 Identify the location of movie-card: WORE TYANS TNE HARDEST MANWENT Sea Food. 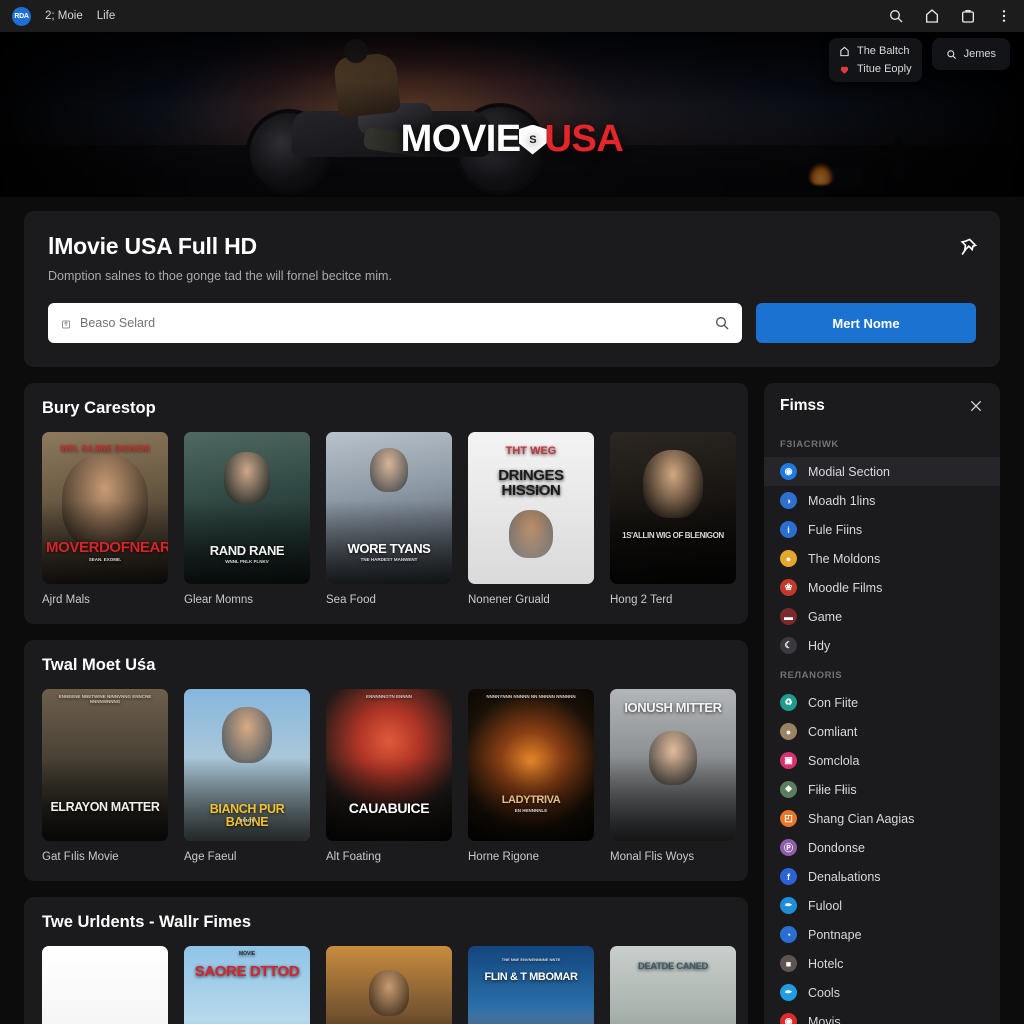
(389, 519).